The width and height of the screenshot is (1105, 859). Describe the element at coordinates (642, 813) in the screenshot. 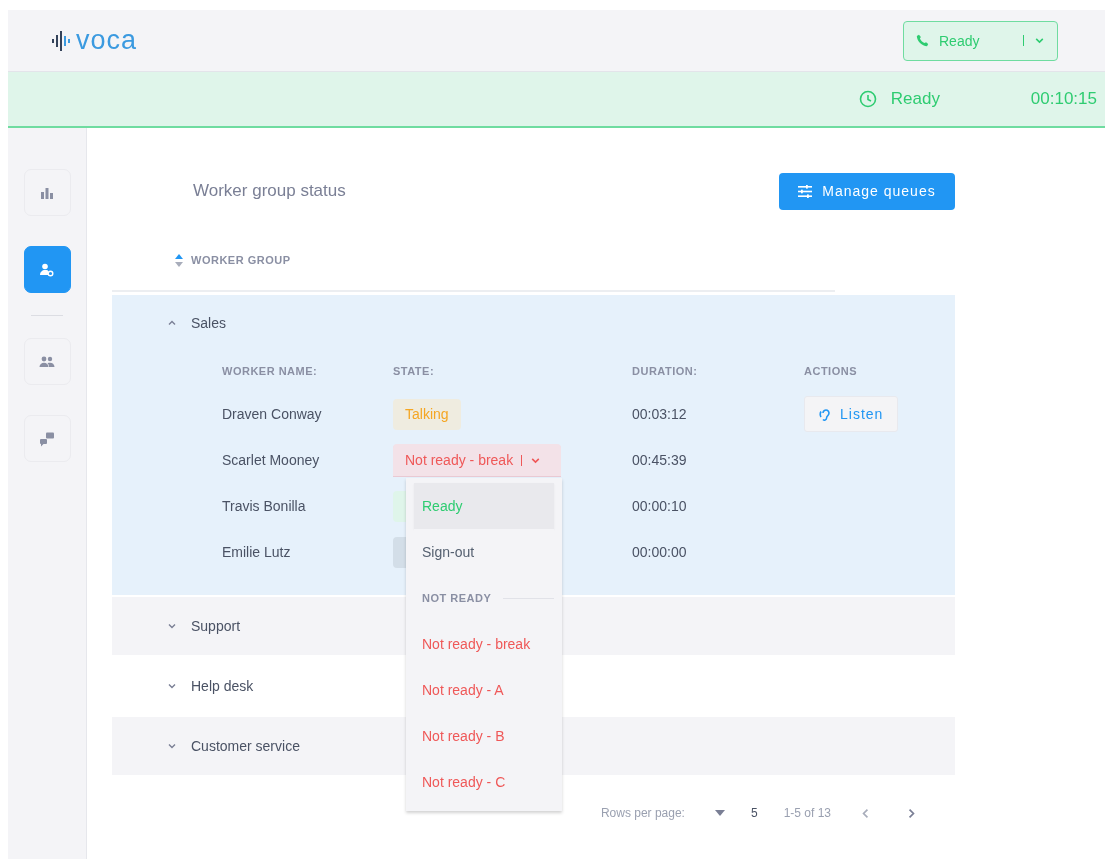

I see `rows-per-page-label: Rows per page:` at that location.